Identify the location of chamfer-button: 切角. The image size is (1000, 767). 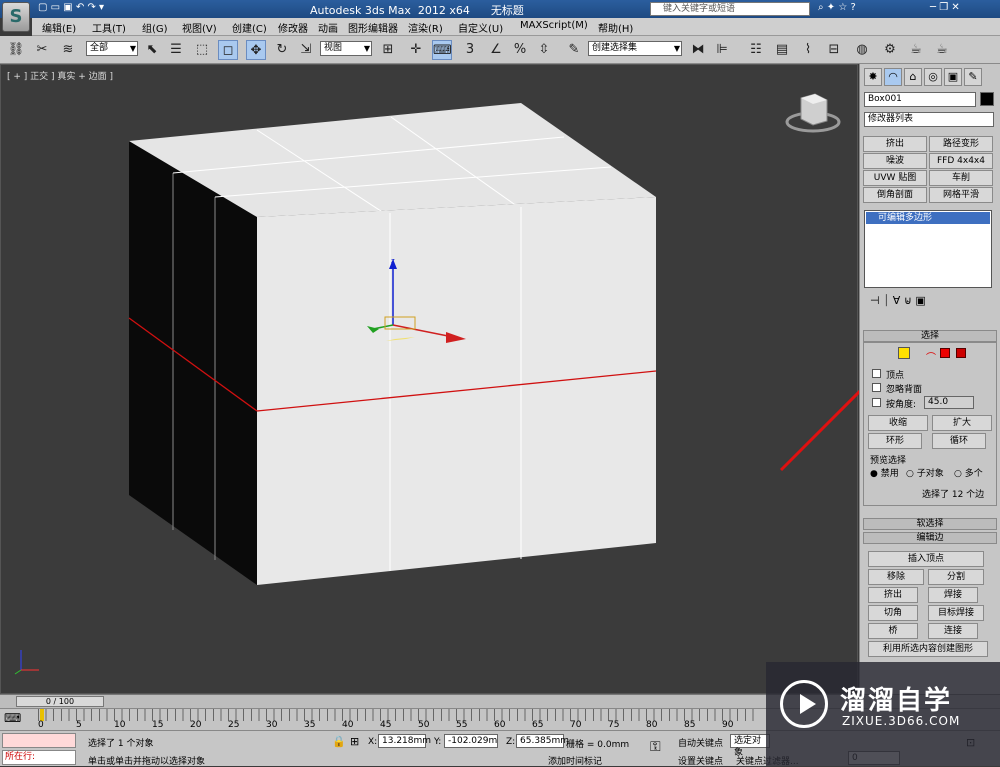
(893, 613).